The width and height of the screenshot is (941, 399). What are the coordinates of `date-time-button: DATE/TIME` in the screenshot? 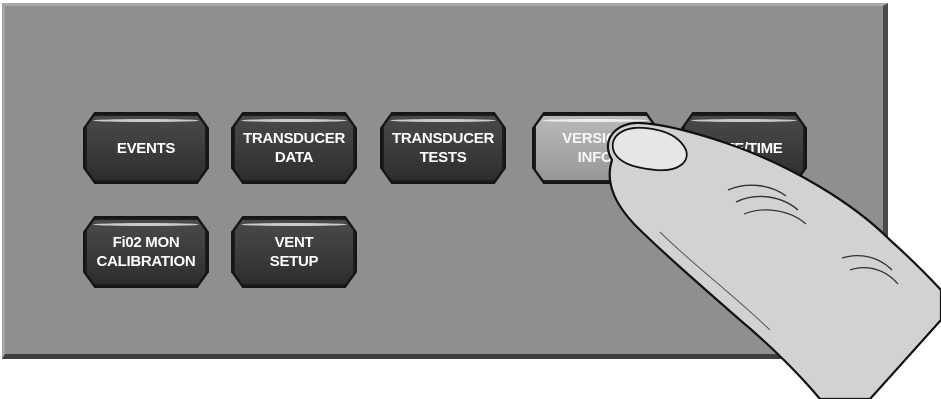 It's located at (744, 148).